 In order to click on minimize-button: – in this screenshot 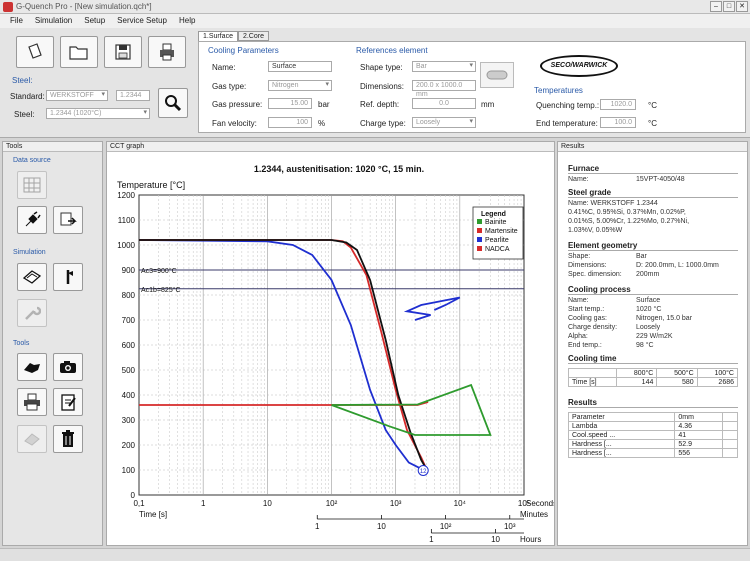, I will do `click(716, 6)`.